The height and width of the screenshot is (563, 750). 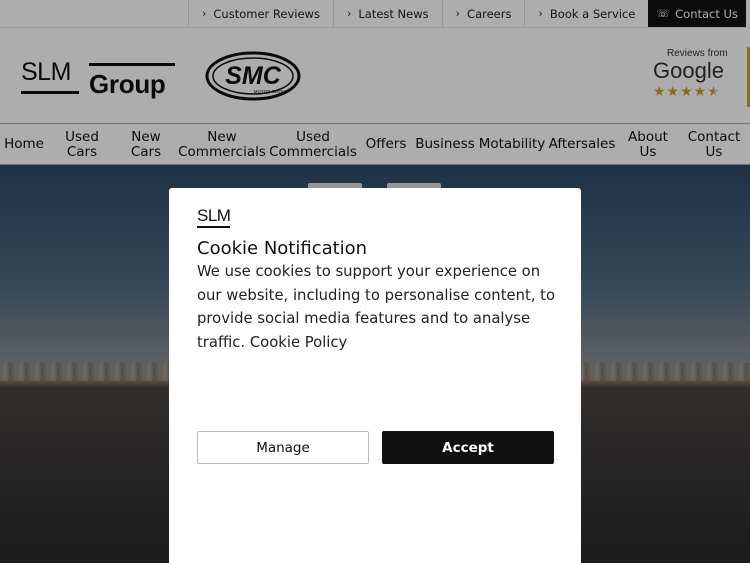 What do you see at coordinates (468, 447) in the screenshot?
I see `accept-button: Accept` at bounding box center [468, 447].